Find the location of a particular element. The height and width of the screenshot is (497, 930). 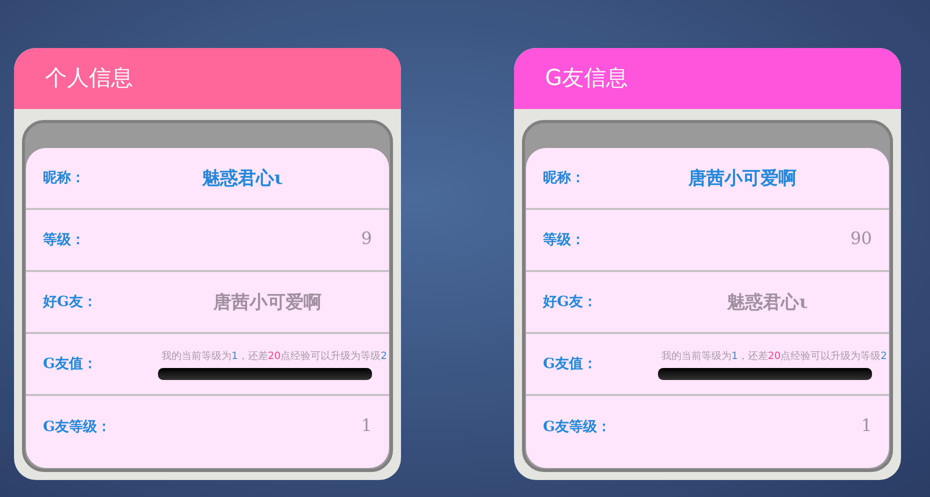

level-value: 90 is located at coordinates (860, 240).